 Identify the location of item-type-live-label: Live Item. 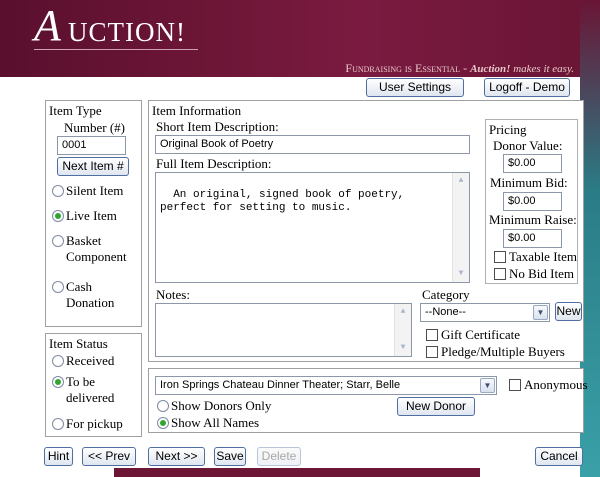
(91, 215).